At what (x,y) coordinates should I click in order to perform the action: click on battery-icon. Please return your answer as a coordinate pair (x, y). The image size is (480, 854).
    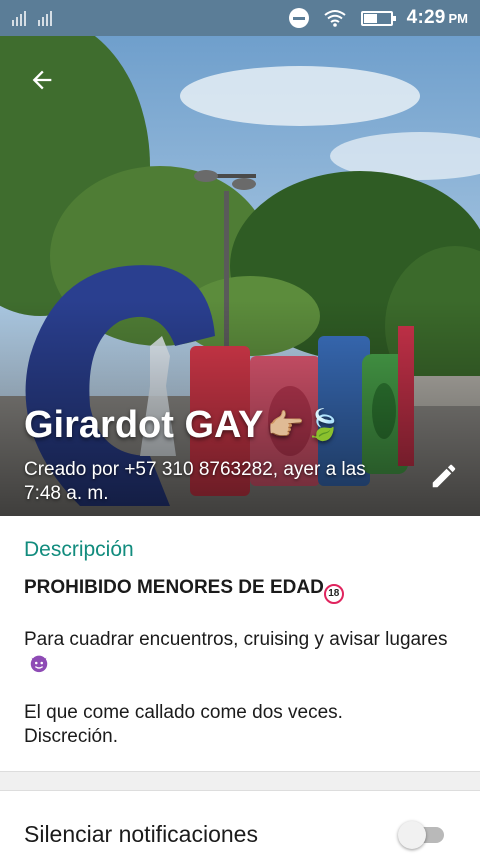
    Looking at the image, I should click on (378, 18).